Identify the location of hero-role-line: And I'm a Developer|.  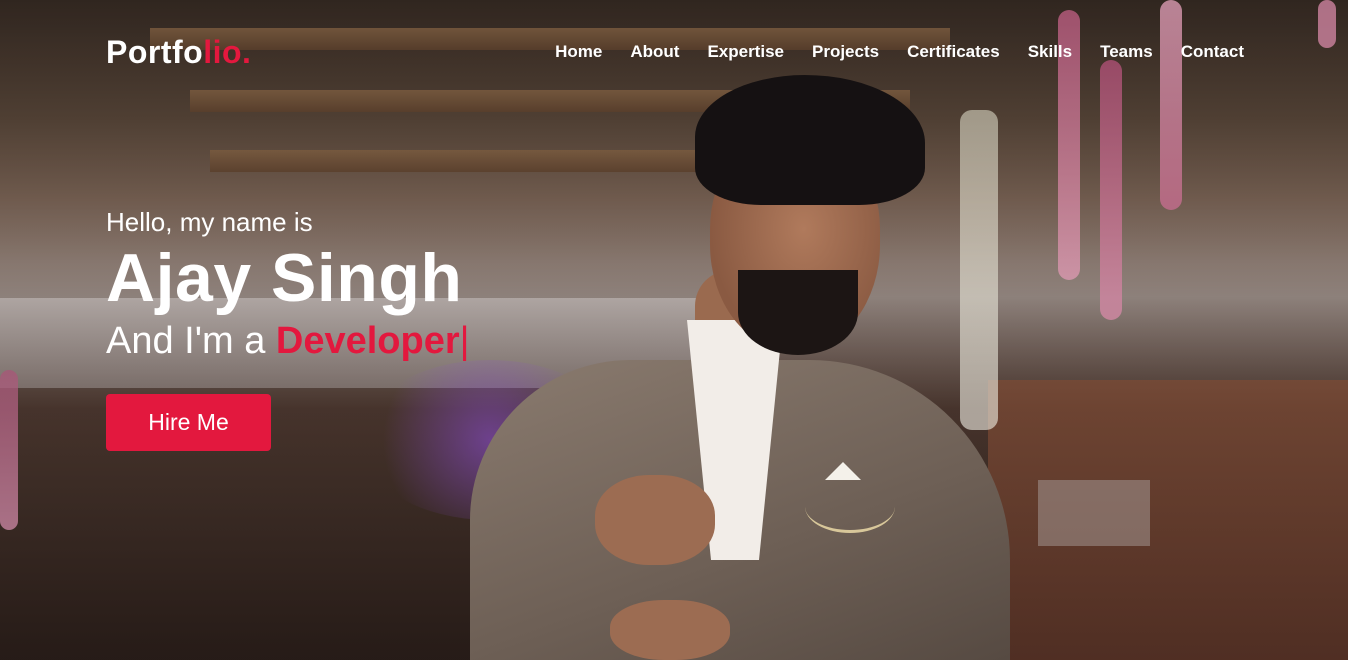
(288, 341).